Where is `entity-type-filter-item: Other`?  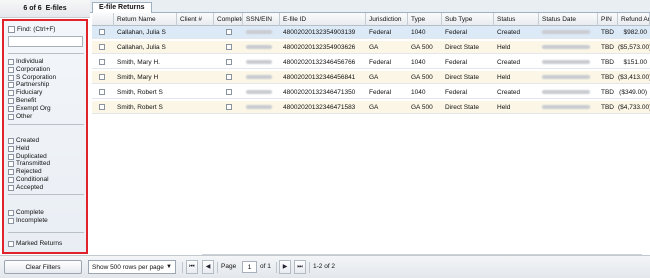
entity-type-filter-item: Other is located at coordinates (32, 117).